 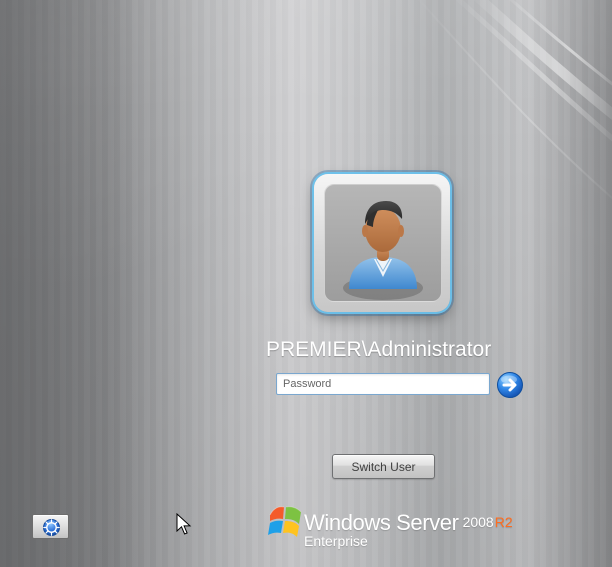 I want to click on ease-of-access-button, so click(x=50, y=526).